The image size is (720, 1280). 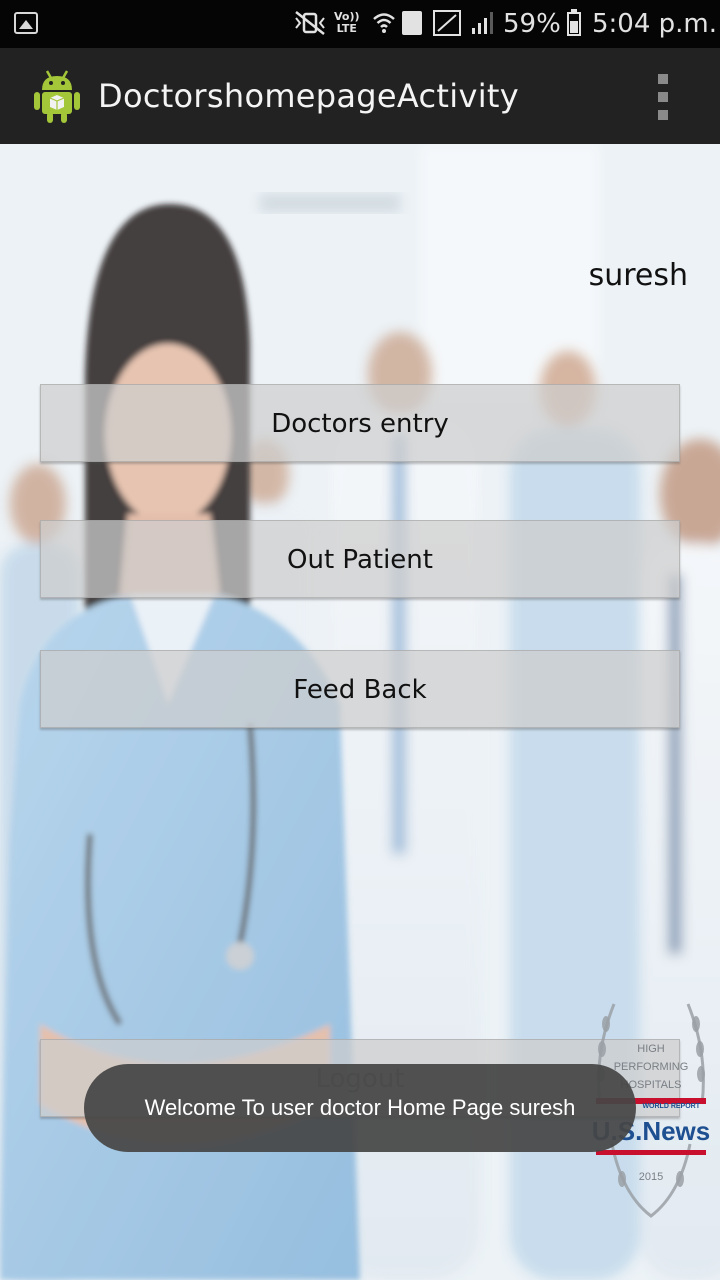 What do you see at coordinates (663, 97) in the screenshot?
I see `overflow-menu-icon` at bounding box center [663, 97].